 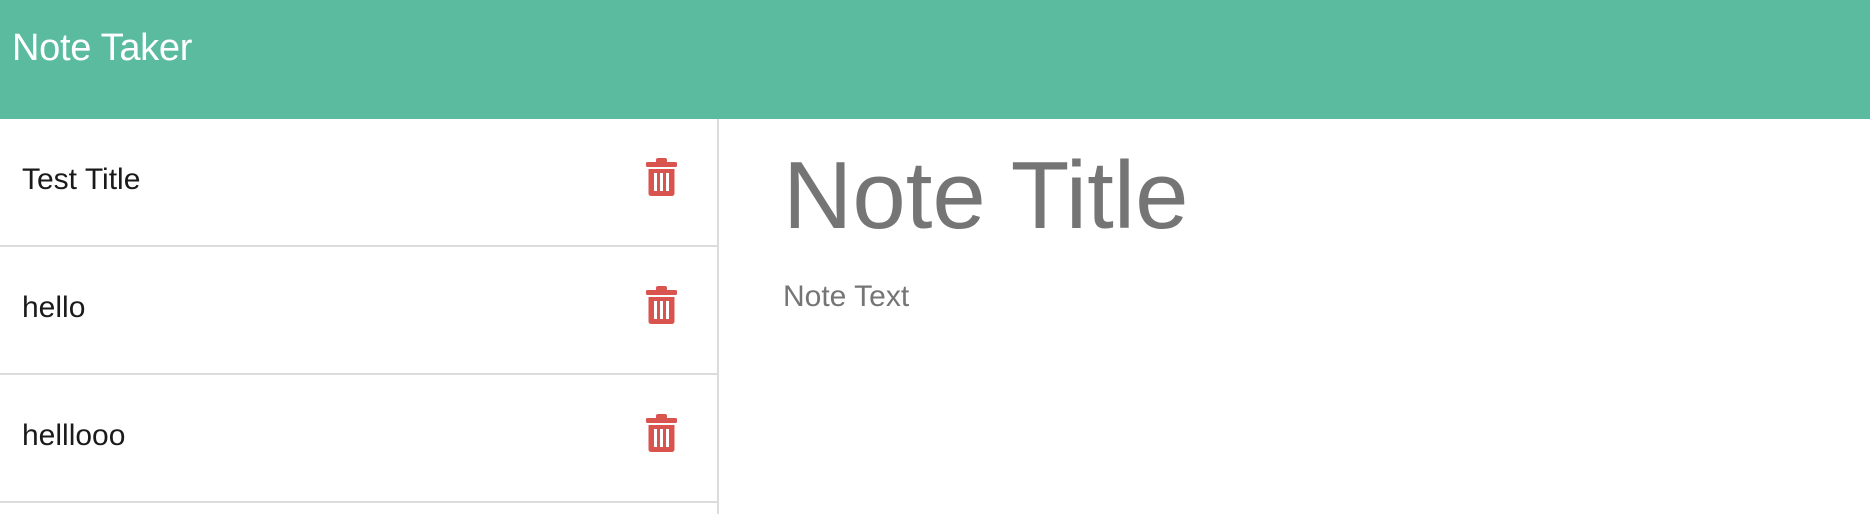 What do you see at coordinates (1283, 196) in the screenshot?
I see `note-title-input` at bounding box center [1283, 196].